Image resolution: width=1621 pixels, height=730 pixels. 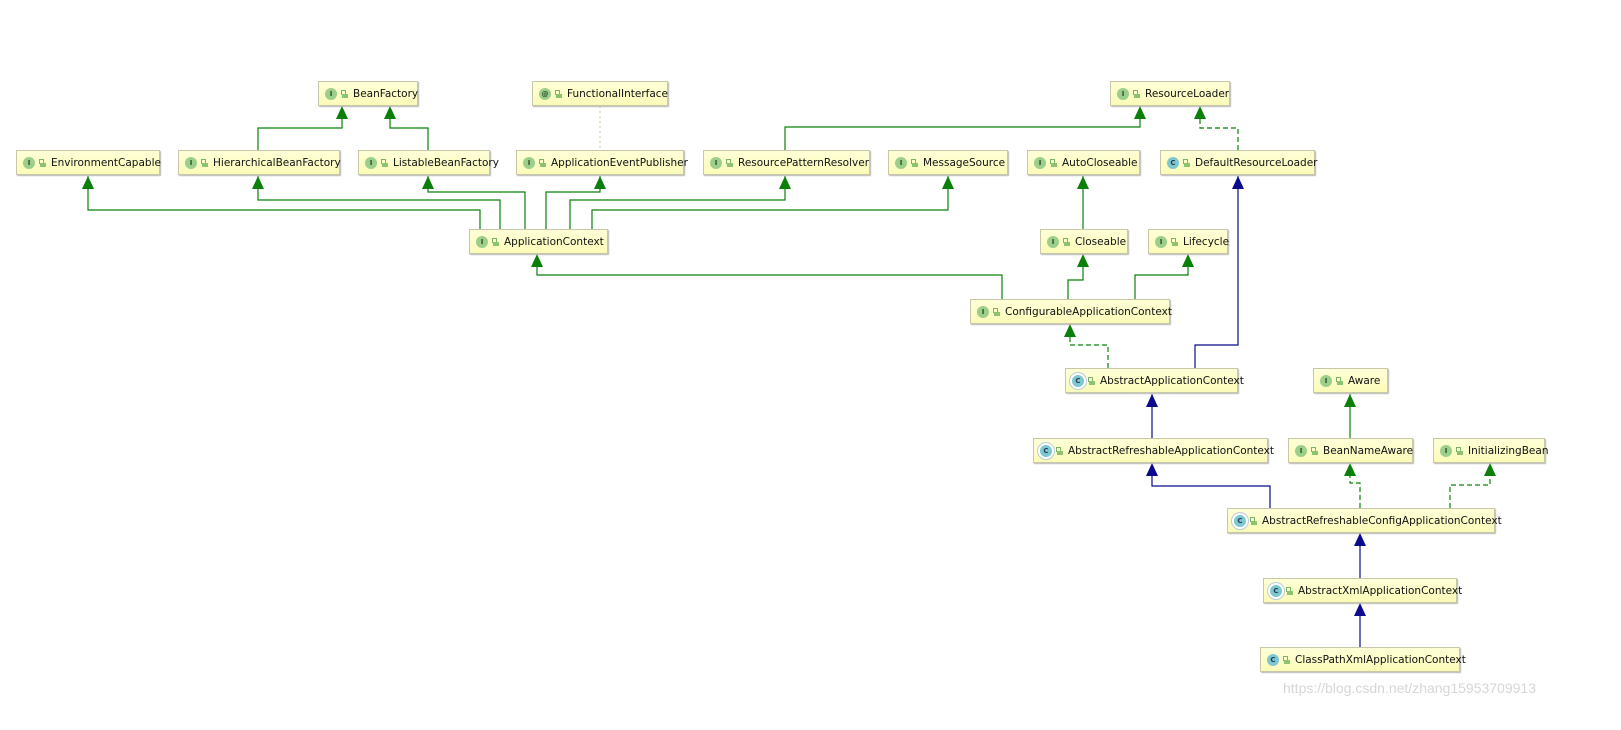 What do you see at coordinates (545, 93) in the screenshot?
I see `annotation-icon: @` at bounding box center [545, 93].